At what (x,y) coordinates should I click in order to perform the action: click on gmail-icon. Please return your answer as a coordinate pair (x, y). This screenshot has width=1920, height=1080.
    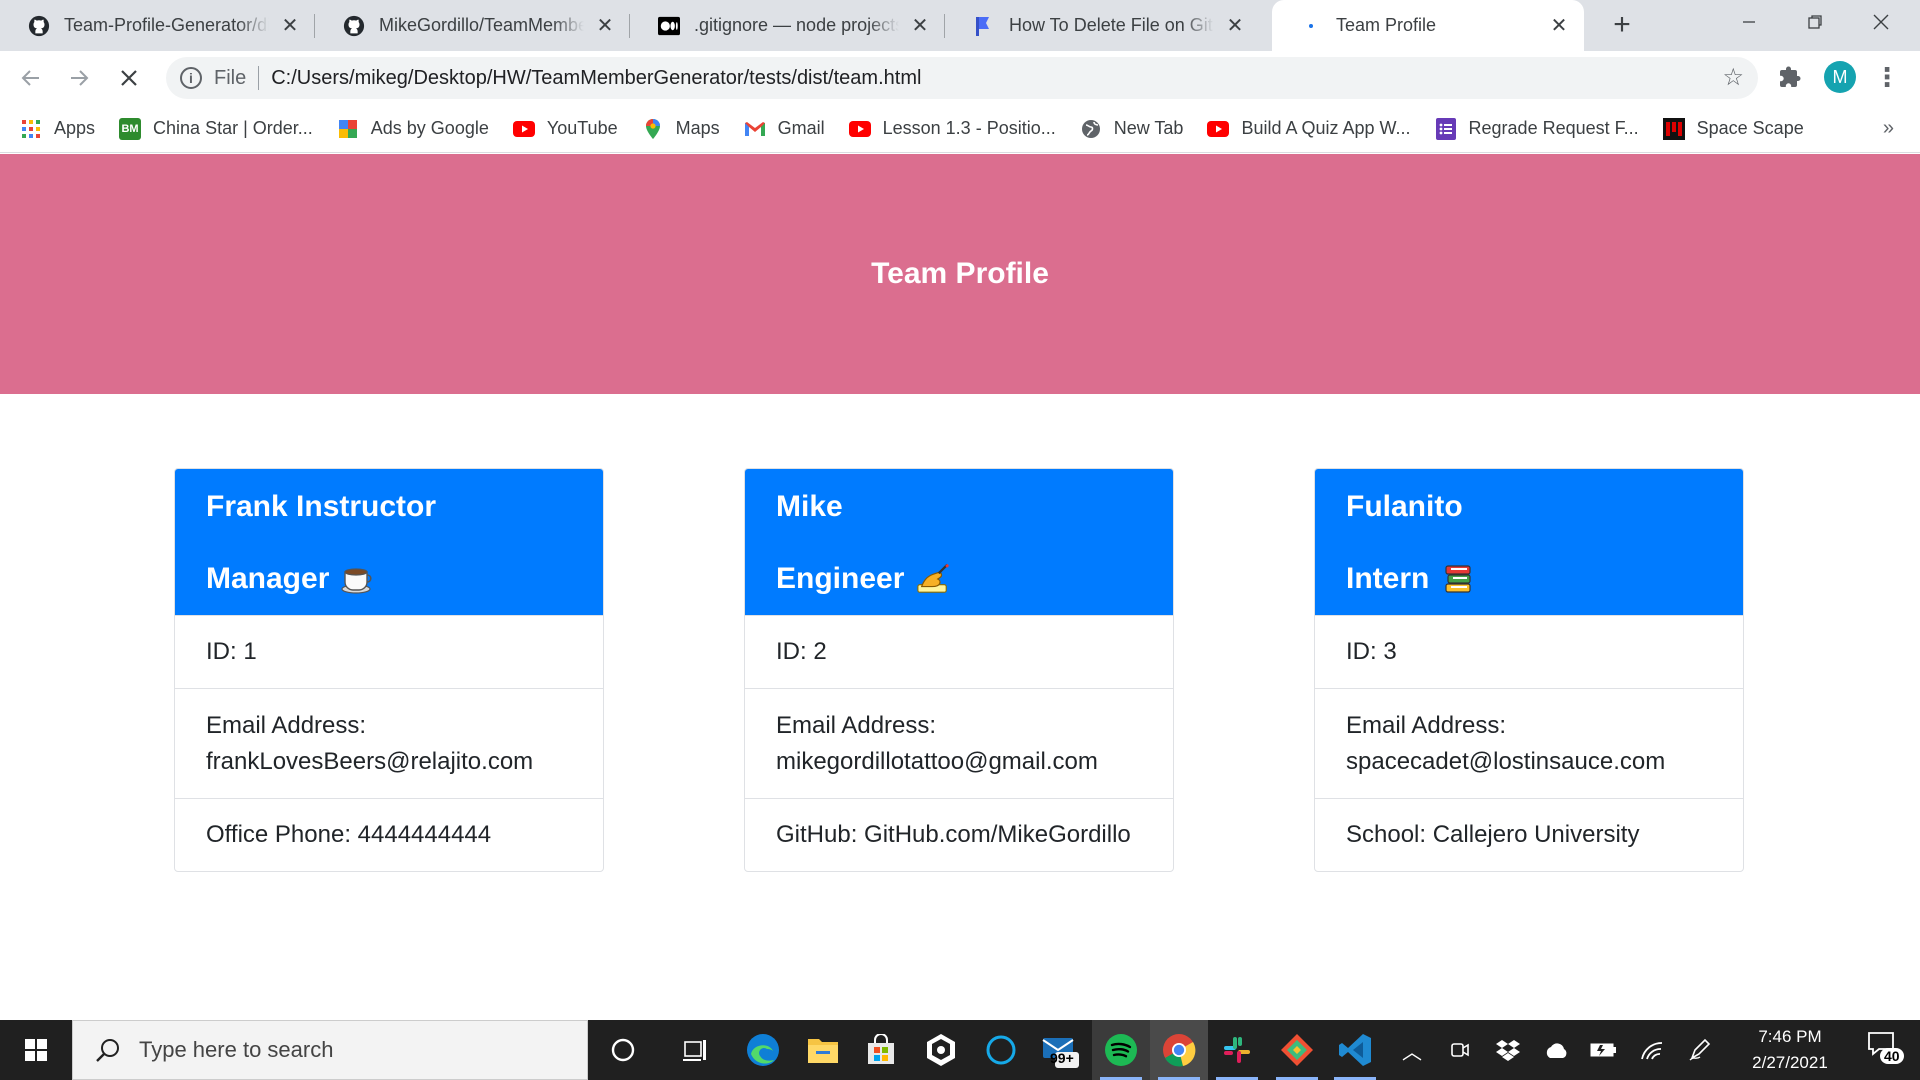
    Looking at the image, I should click on (755, 129).